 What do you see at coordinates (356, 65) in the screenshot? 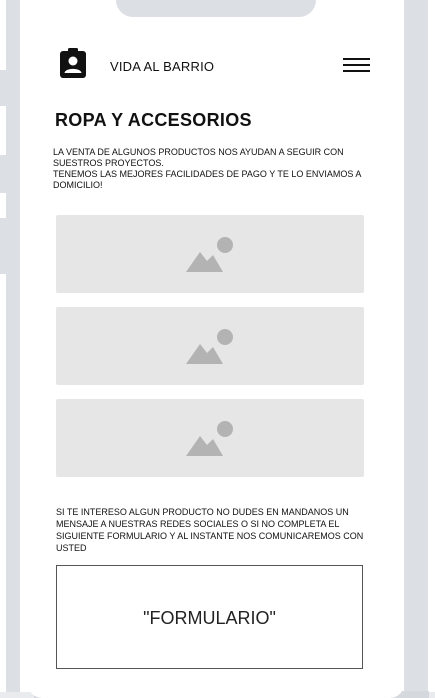
I see `hamburger-menu-icon` at bounding box center [356, 65].